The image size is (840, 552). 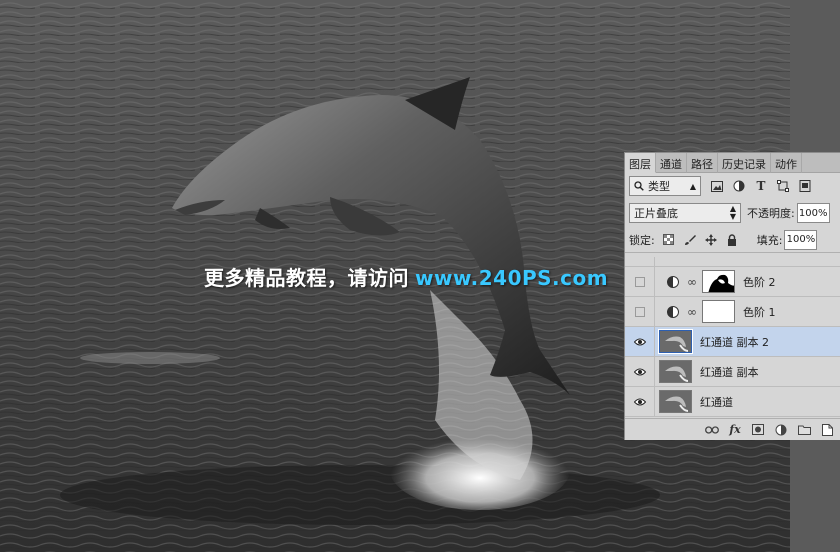 What do you see at coordinates (711, 240) in the screenshot?
I see `lock-move-icon` at bounding box center [711, 240].